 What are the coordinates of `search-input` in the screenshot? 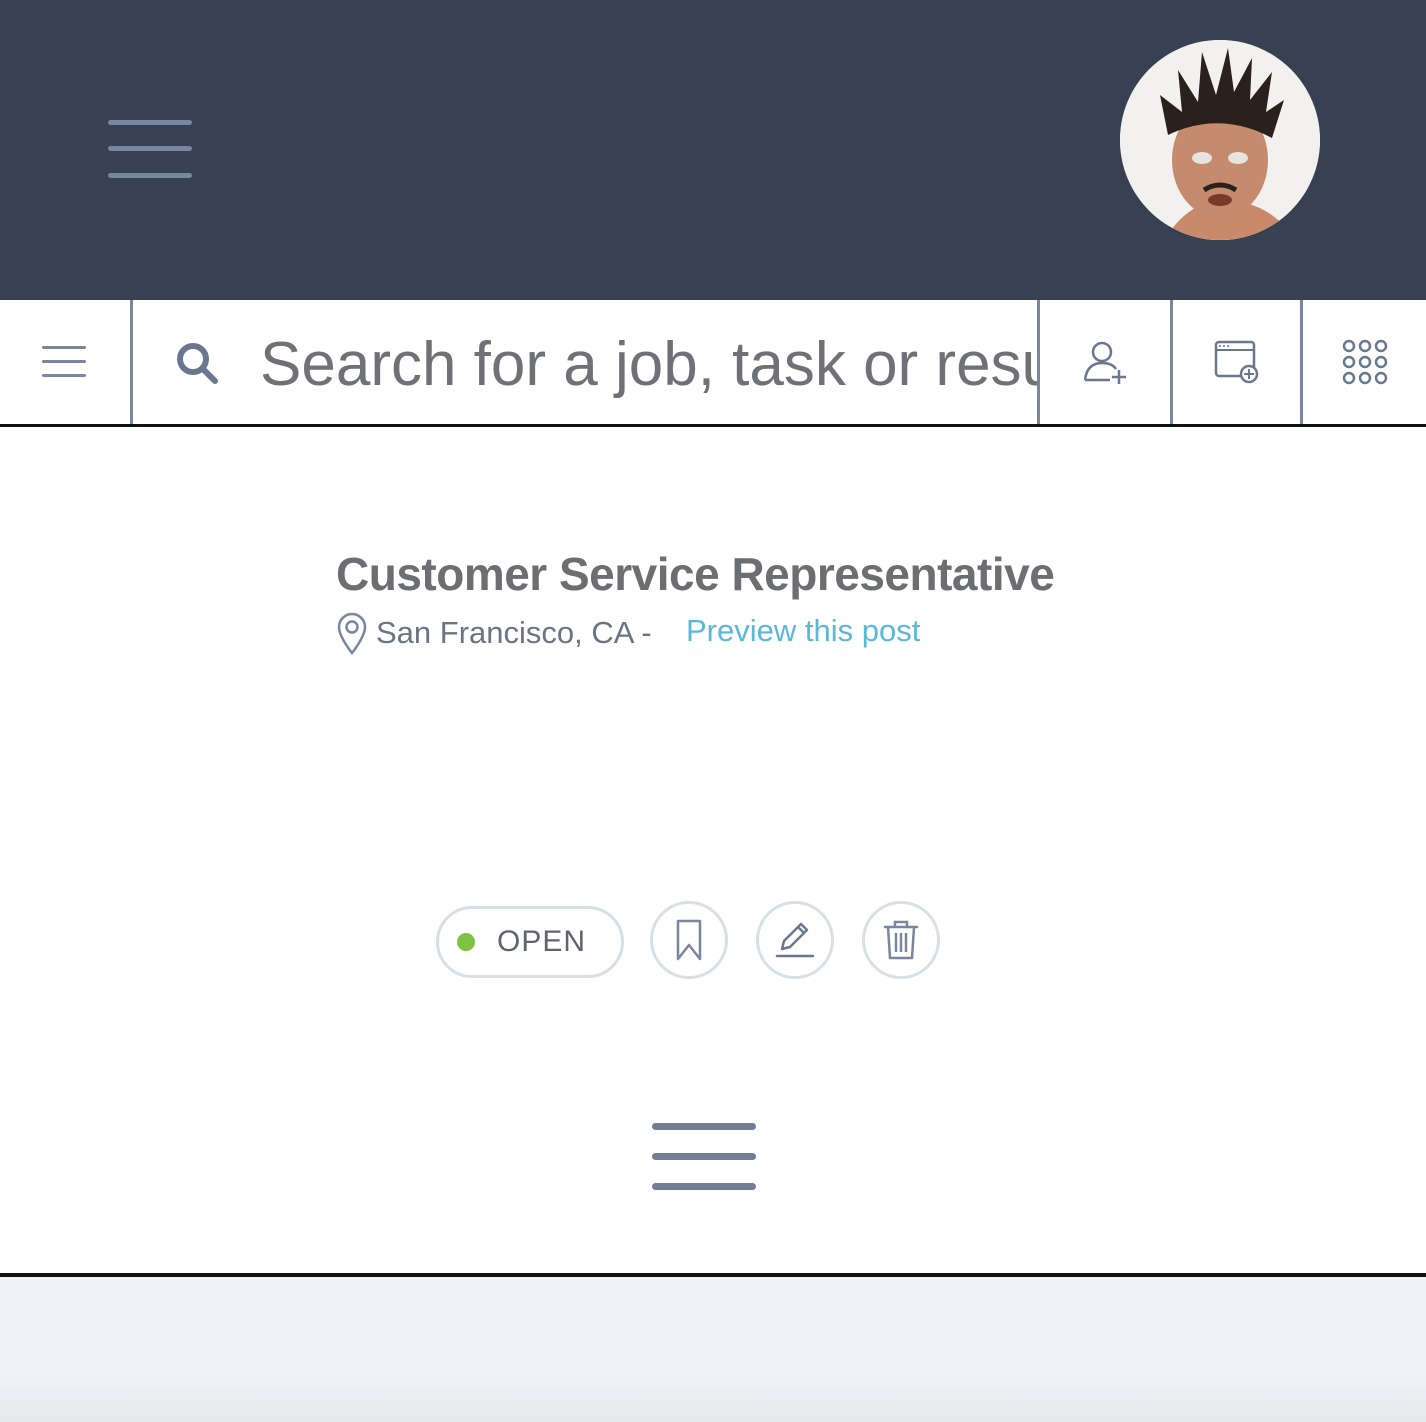 It's located at (649, 364).